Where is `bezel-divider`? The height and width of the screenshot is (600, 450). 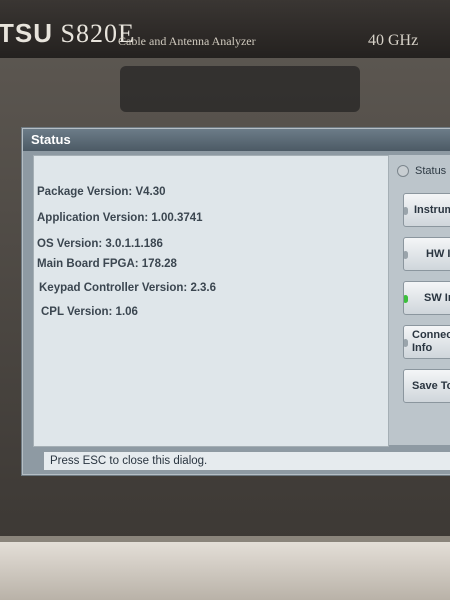
bezel-divider is located at coordinates (225, 539).